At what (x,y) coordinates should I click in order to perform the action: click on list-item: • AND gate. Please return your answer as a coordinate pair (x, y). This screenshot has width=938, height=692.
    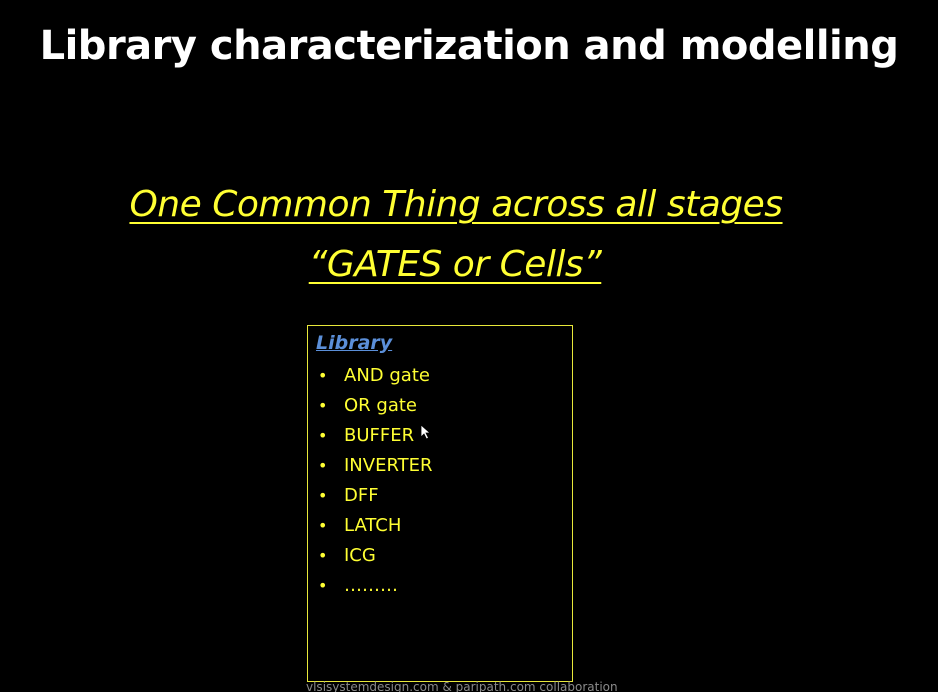
    Looking at the image, I should click on (374, 379).